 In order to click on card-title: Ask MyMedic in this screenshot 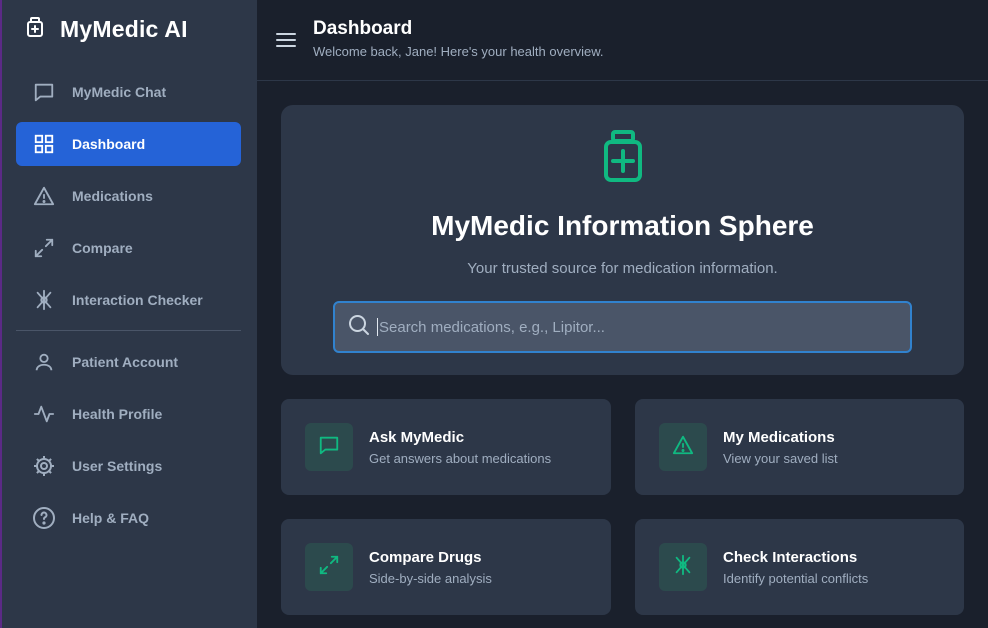, I will do `click(417, 437)`.